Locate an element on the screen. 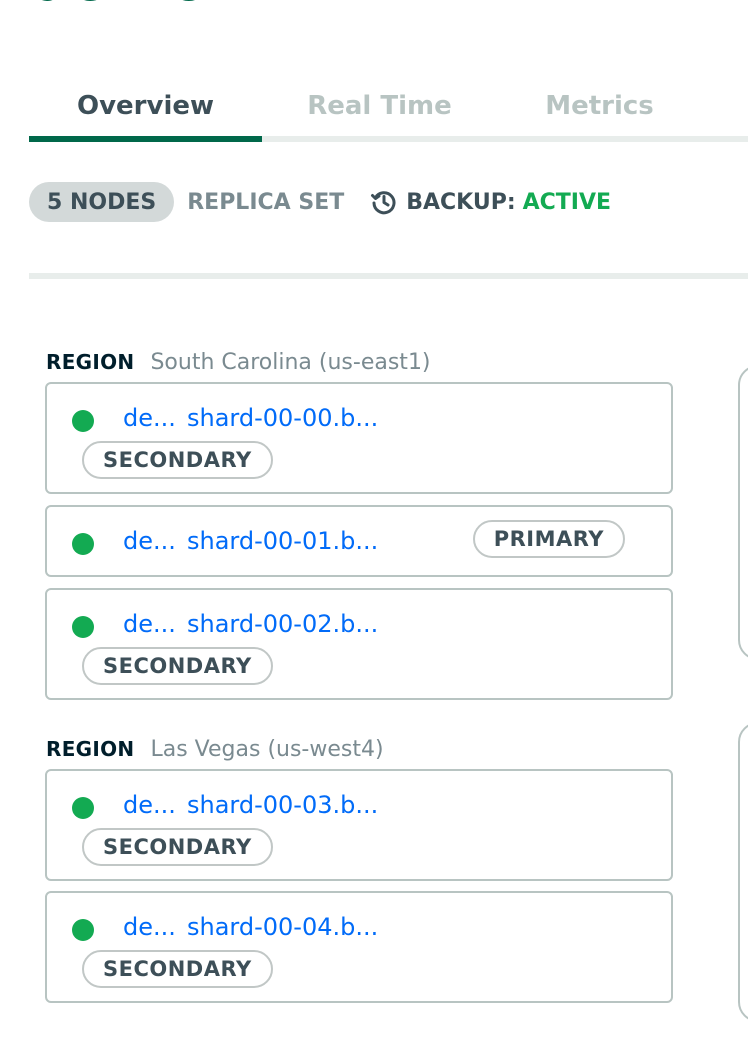  tab-overview: Overview is located at coordinates (145, 106).